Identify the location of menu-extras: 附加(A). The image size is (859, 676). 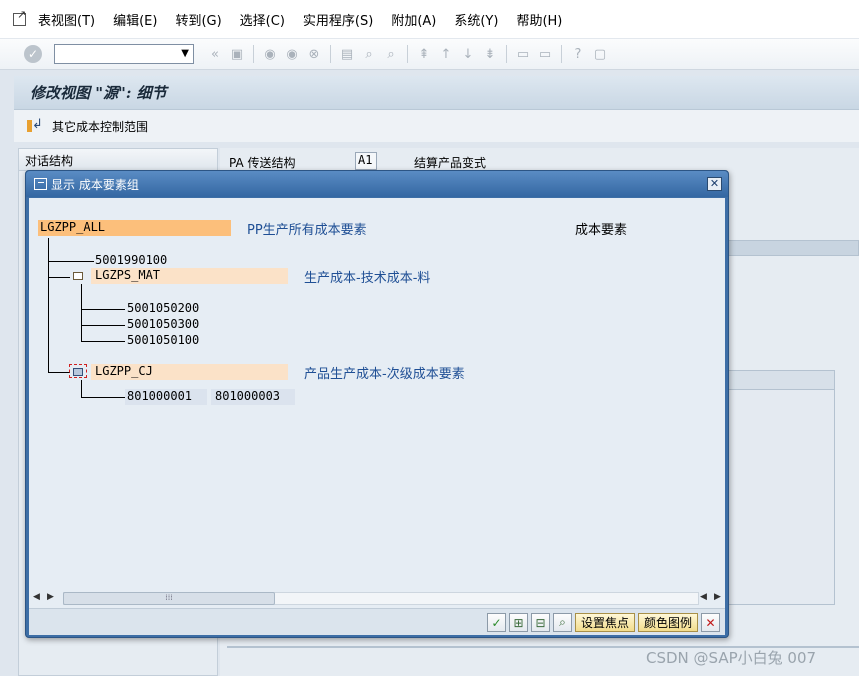
(413, 19).